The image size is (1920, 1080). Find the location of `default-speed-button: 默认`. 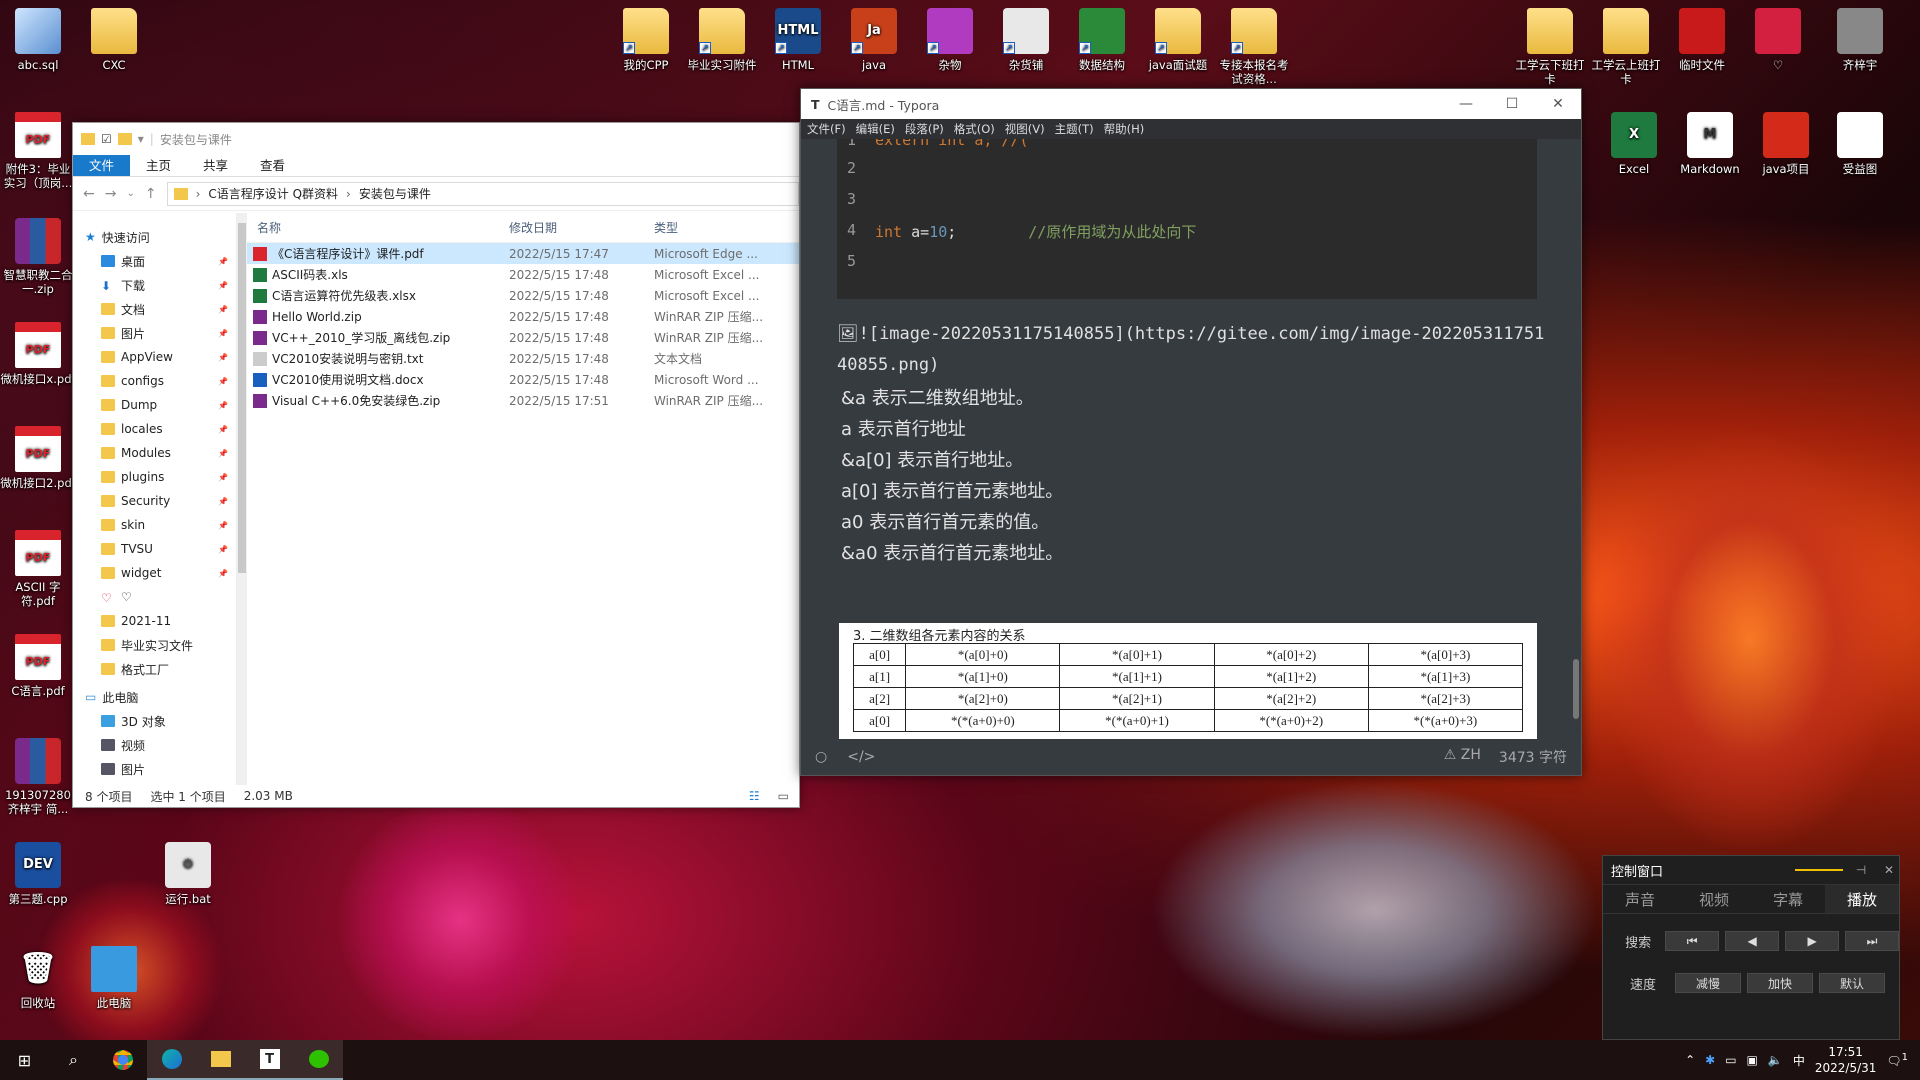

default-speed-button: 默认 is located at coordinates (1852, 983).